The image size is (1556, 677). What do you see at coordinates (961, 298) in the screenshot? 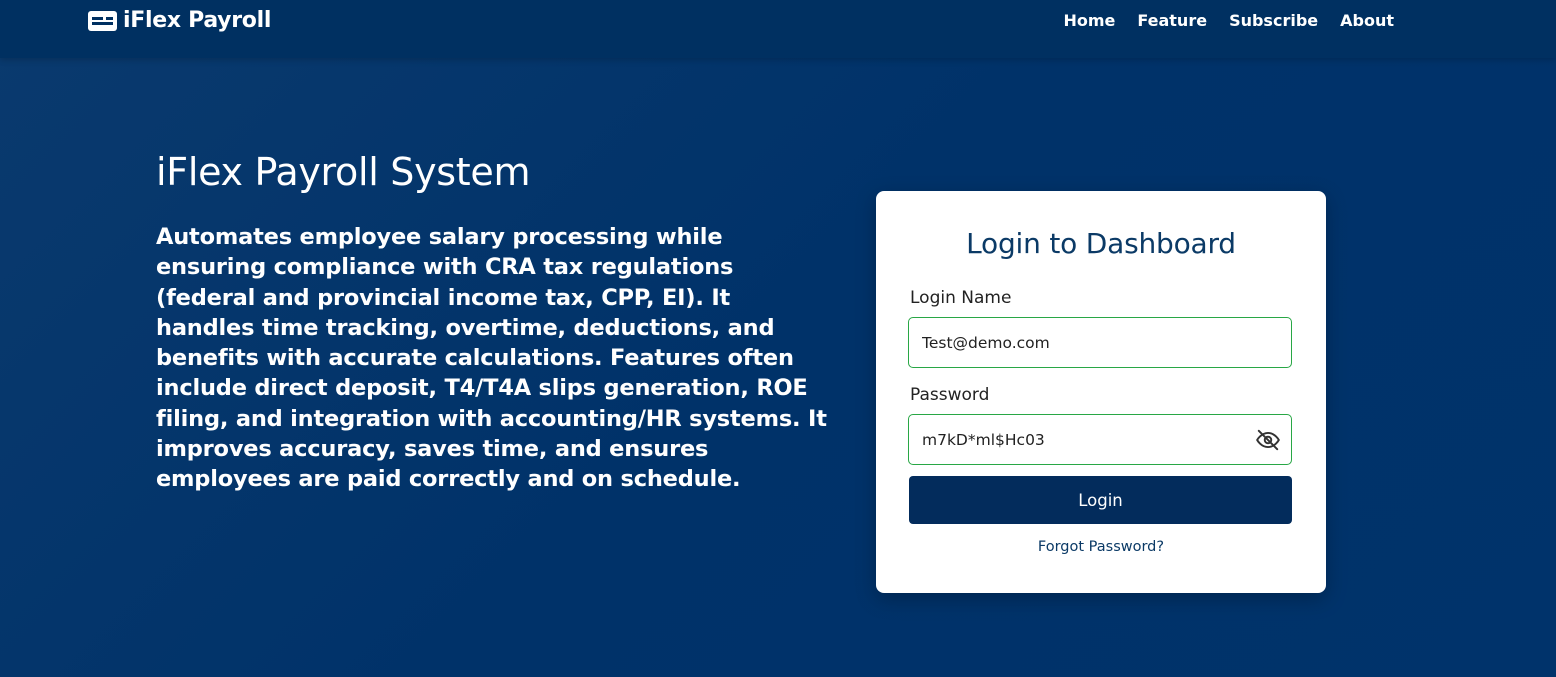
I see `login-name-label: Login Name` at bounding box center [961, 298].